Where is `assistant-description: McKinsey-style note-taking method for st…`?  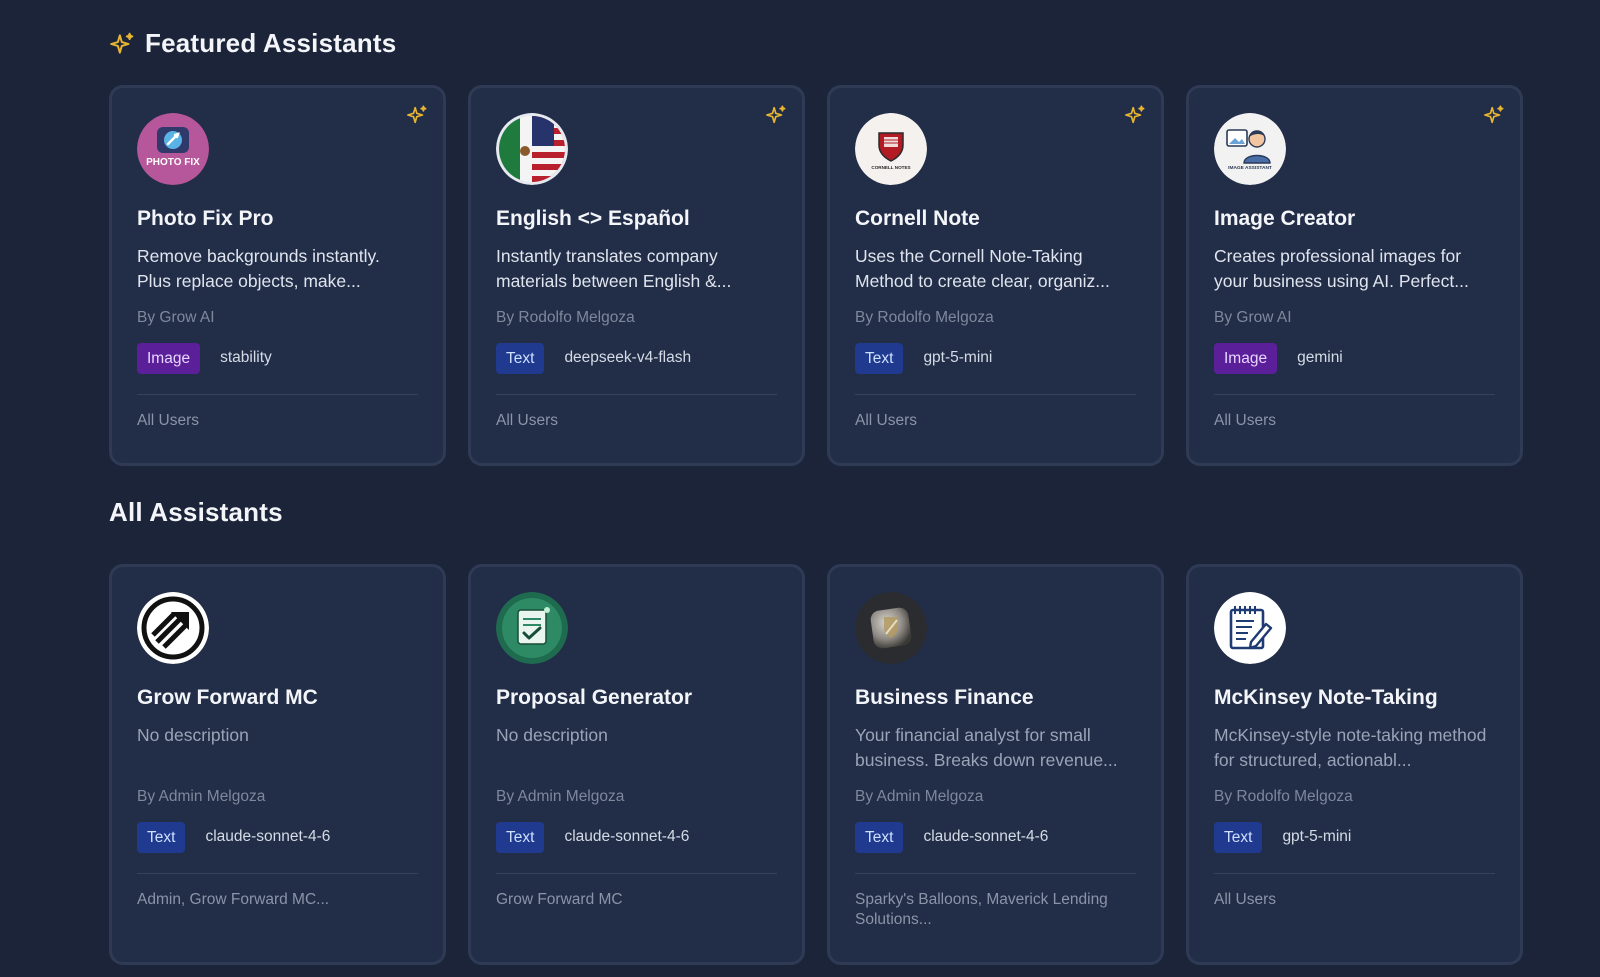
assistant-description: McKinsey-style note-taking method for st… is located at coordinates (1350, 747).